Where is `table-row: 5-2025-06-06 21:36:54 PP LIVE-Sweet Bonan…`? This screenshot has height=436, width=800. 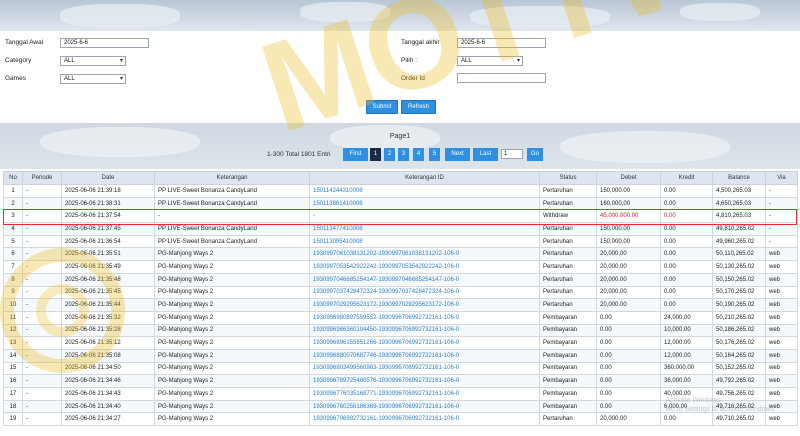
table-row: 5-2025-06-06 21:36:54 PP LIVE-Sweet Bonan… is located at coordinates (400, 241).